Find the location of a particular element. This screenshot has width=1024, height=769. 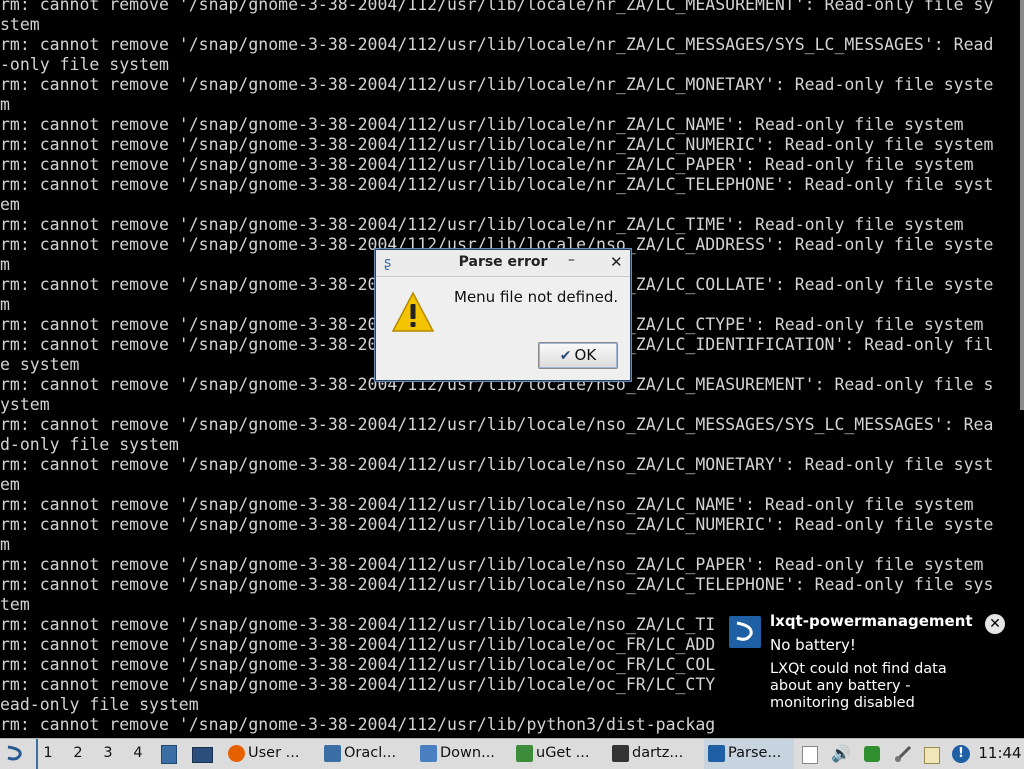

lxqt-icon is located at coordinates (716, 753).